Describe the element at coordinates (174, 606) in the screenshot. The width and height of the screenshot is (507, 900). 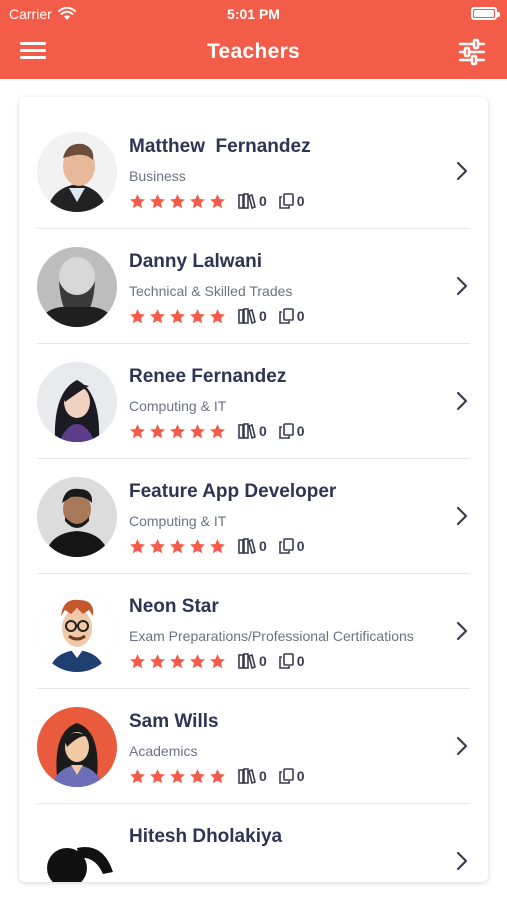
I see `teacher-name: Neon Star` at that location.